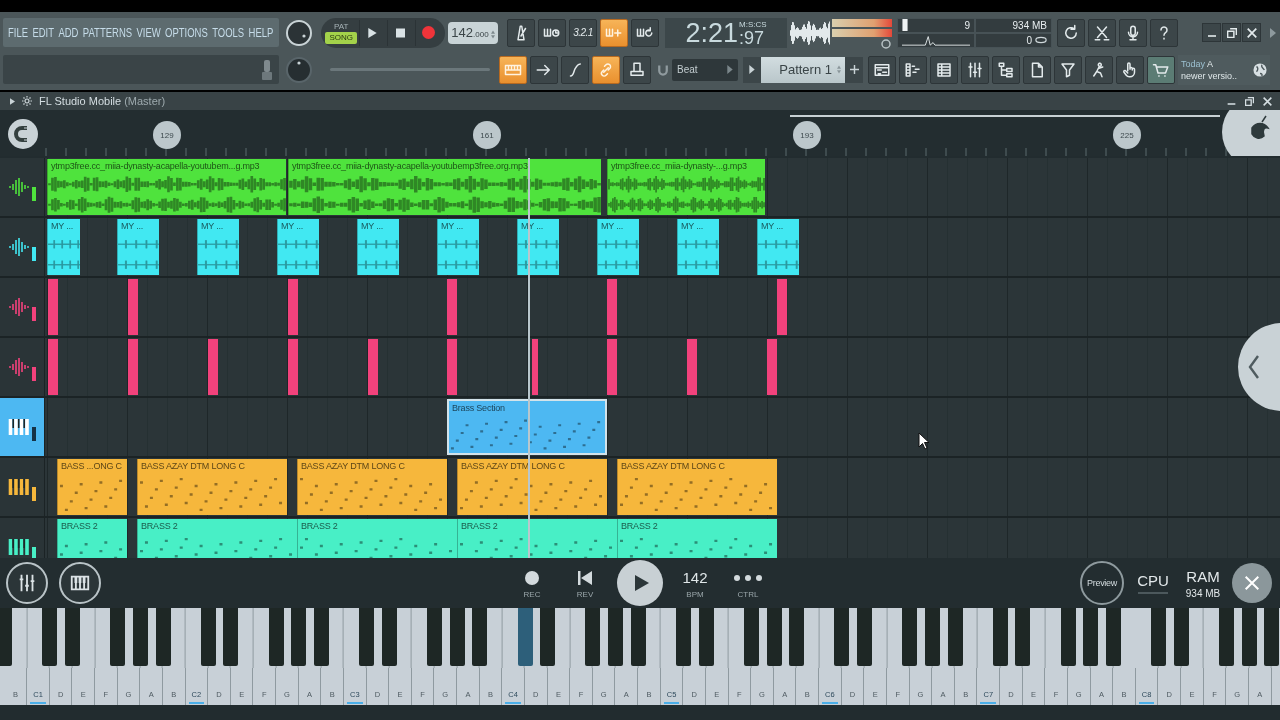 The width and height of the screenshot is (1280, 720). I want to click on plugin-button, so click(1068, 69).